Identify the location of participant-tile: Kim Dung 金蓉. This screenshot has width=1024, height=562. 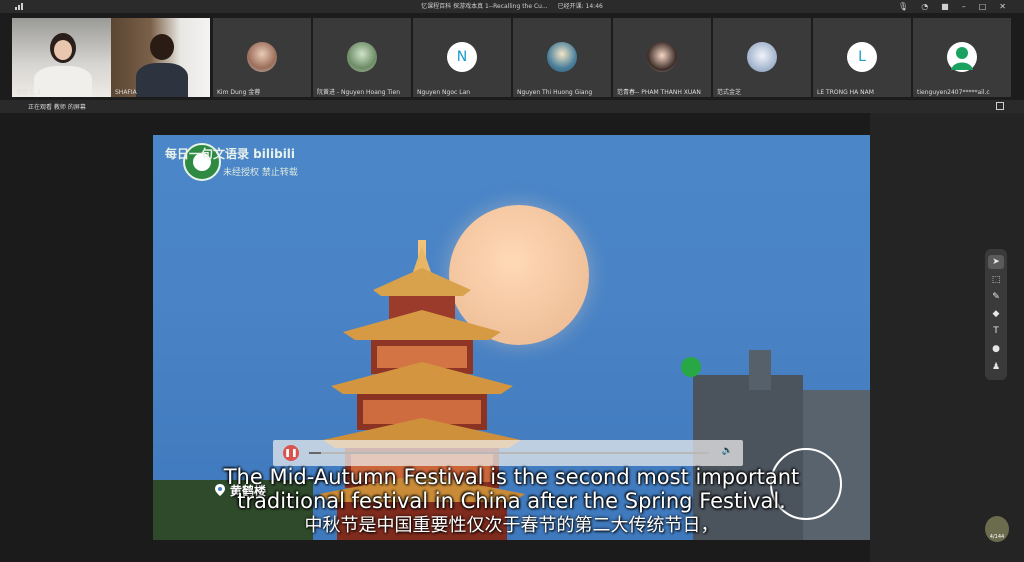
(262, 57).